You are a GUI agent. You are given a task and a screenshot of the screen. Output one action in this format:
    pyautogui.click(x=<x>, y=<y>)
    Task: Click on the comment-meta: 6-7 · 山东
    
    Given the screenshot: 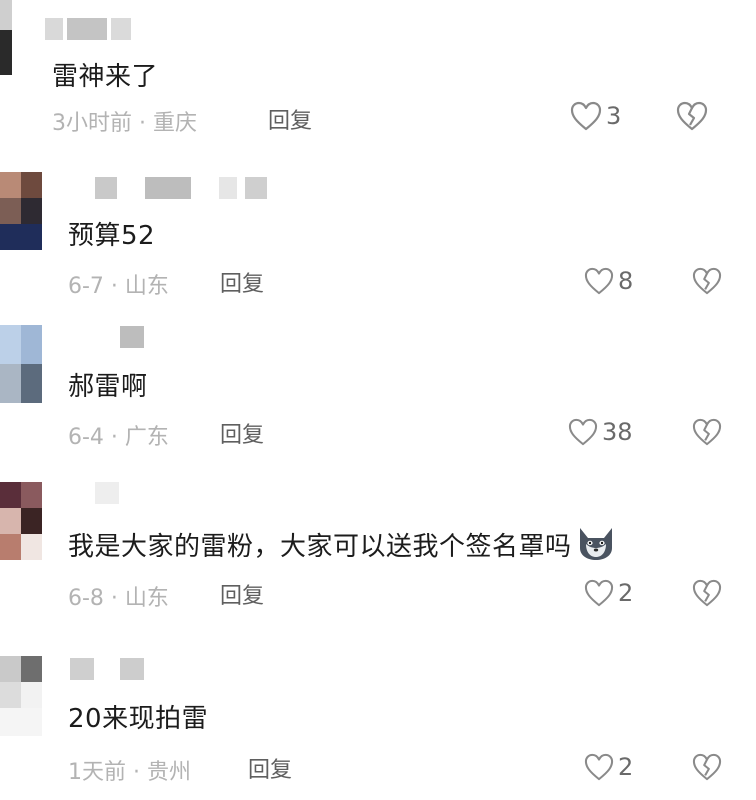 What is the action you would take?
    pyautogui.click(x=118, y=286)
    